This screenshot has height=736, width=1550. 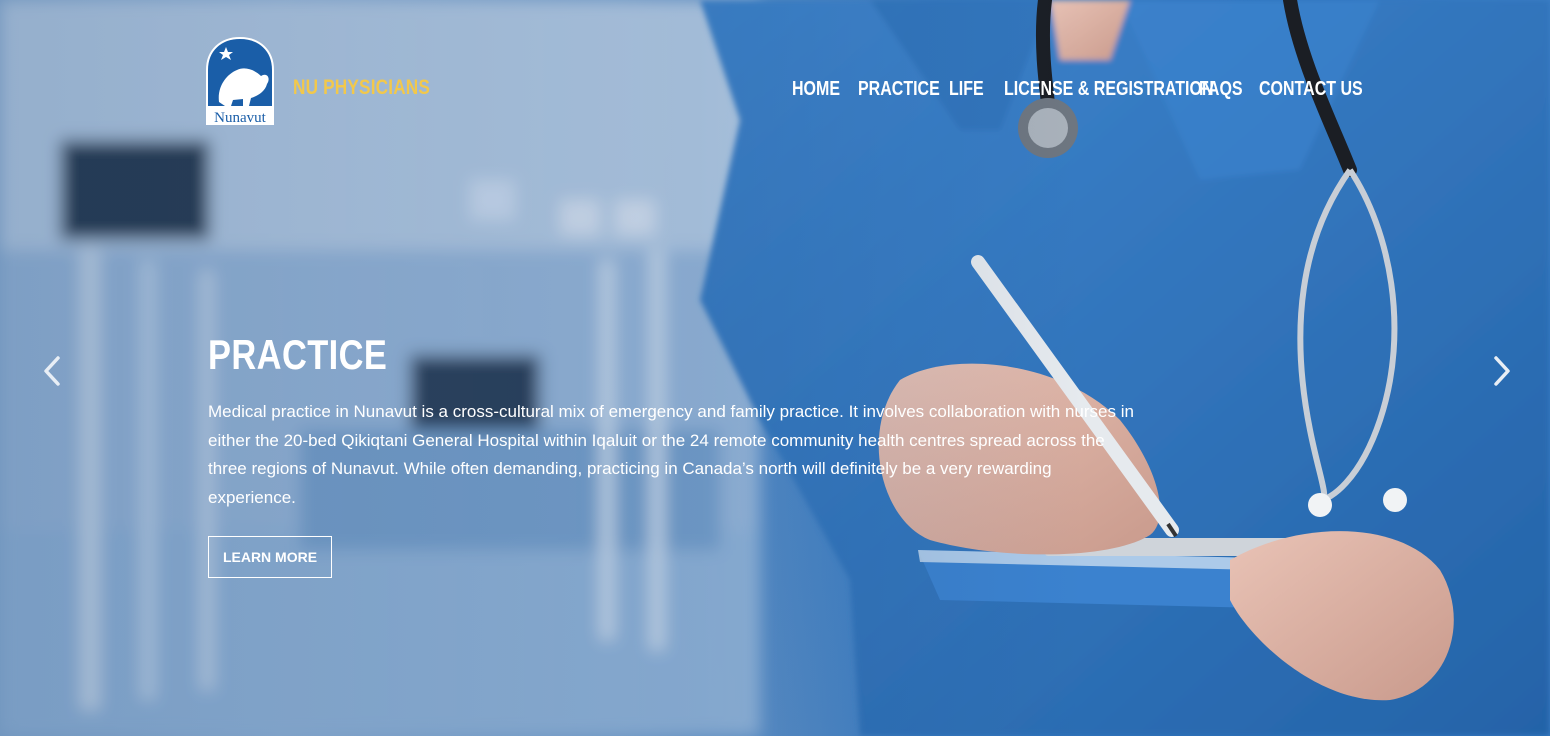 I want to click on nav-item-faqs: FAQS, so click(x=1221, y=89).